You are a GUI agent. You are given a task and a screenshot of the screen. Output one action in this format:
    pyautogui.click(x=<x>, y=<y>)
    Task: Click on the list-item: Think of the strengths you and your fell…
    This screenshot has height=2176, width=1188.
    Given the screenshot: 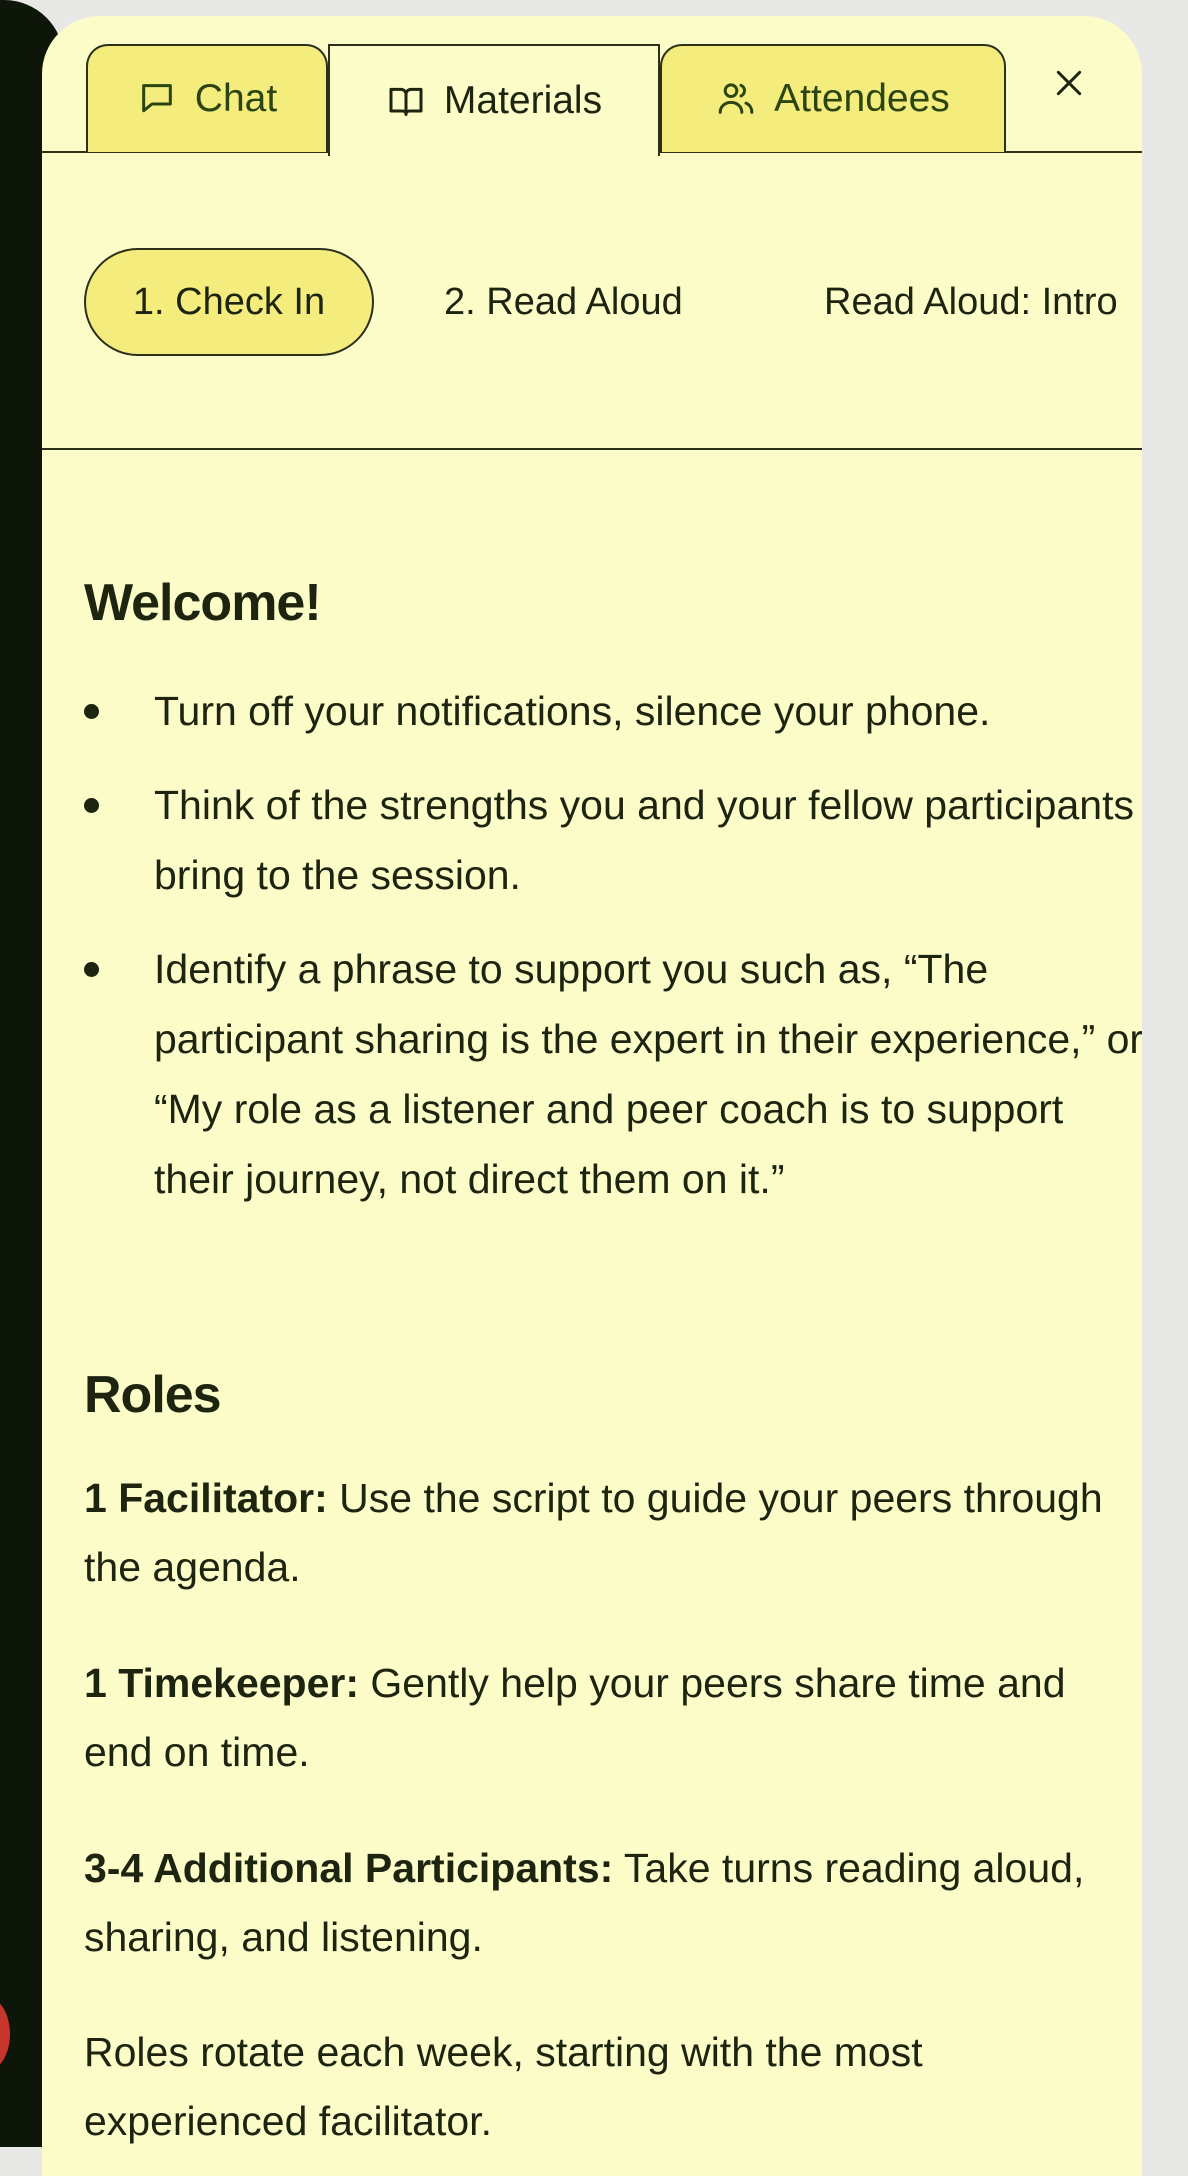 What is the action you would take?
    pyautogui.click(x=613, y=840)
    